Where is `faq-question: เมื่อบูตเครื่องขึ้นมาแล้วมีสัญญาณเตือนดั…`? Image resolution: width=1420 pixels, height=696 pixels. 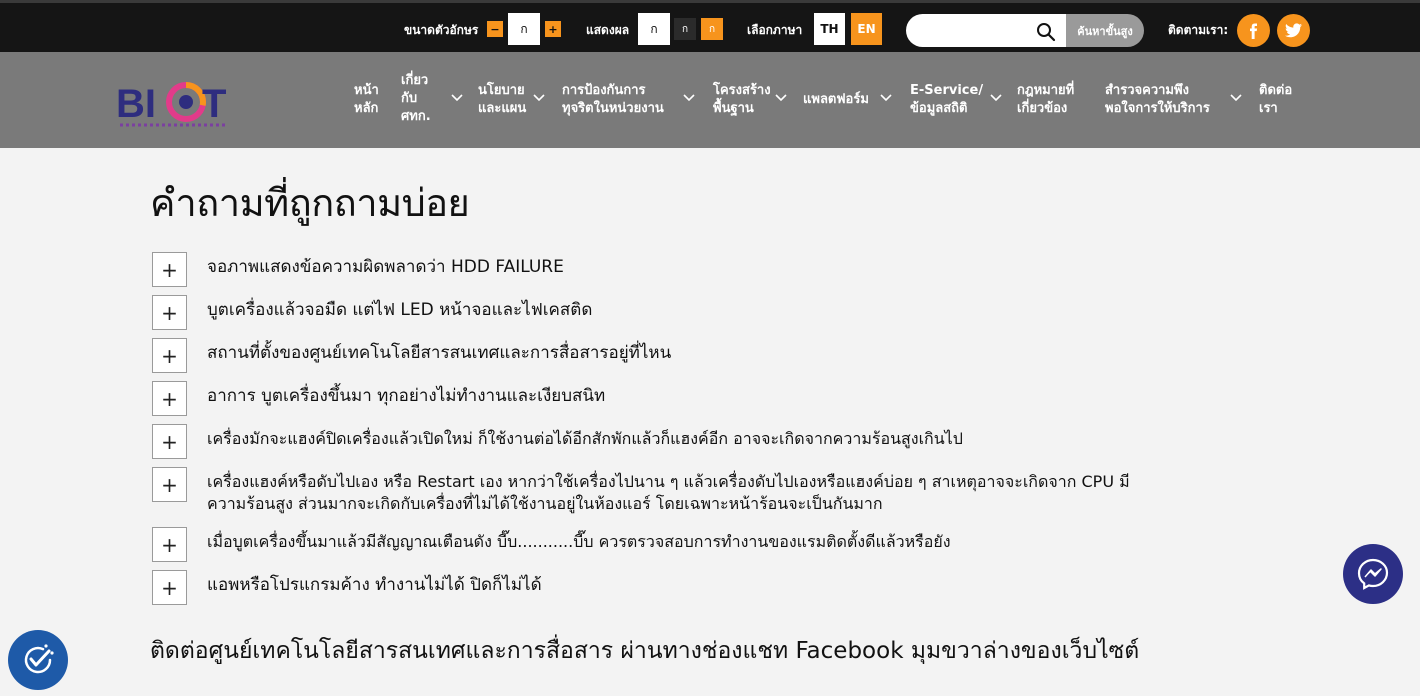
faq-question: เมื่อบูตเครื่องขึ้นมาแล้วมีสัญญาณเตือนดั… is located at coordinates (687, 542).